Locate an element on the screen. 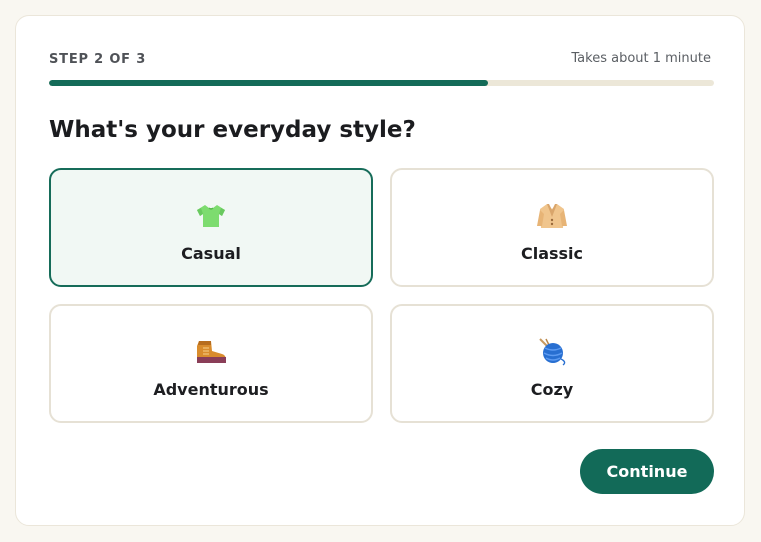 Image resolution: width=761 pixels, height=542 pixels. progress-fill is located at coordinates (268, 83).